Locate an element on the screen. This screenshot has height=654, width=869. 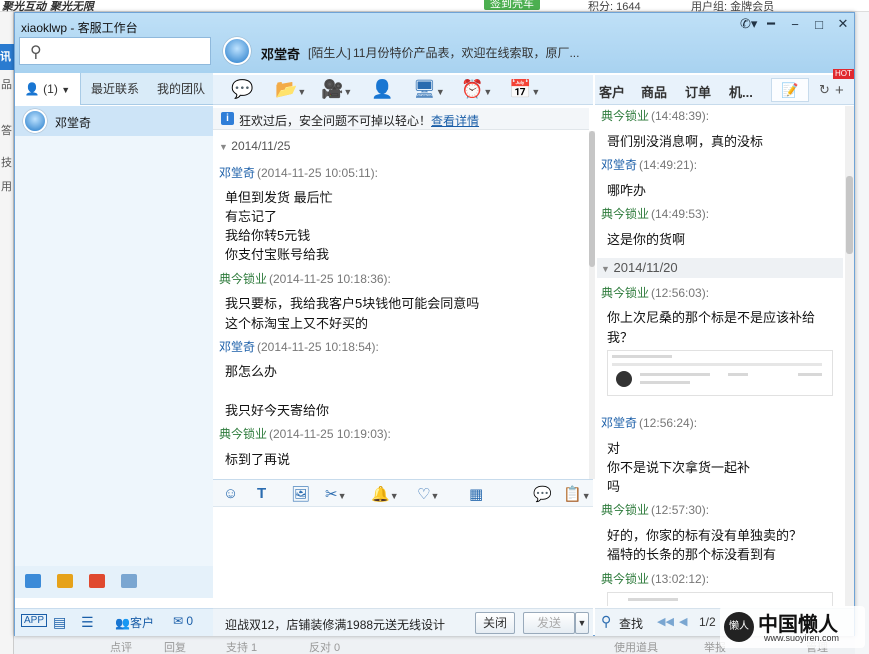
previous-page-icon: ◀ is located at coordinates (683, 621).